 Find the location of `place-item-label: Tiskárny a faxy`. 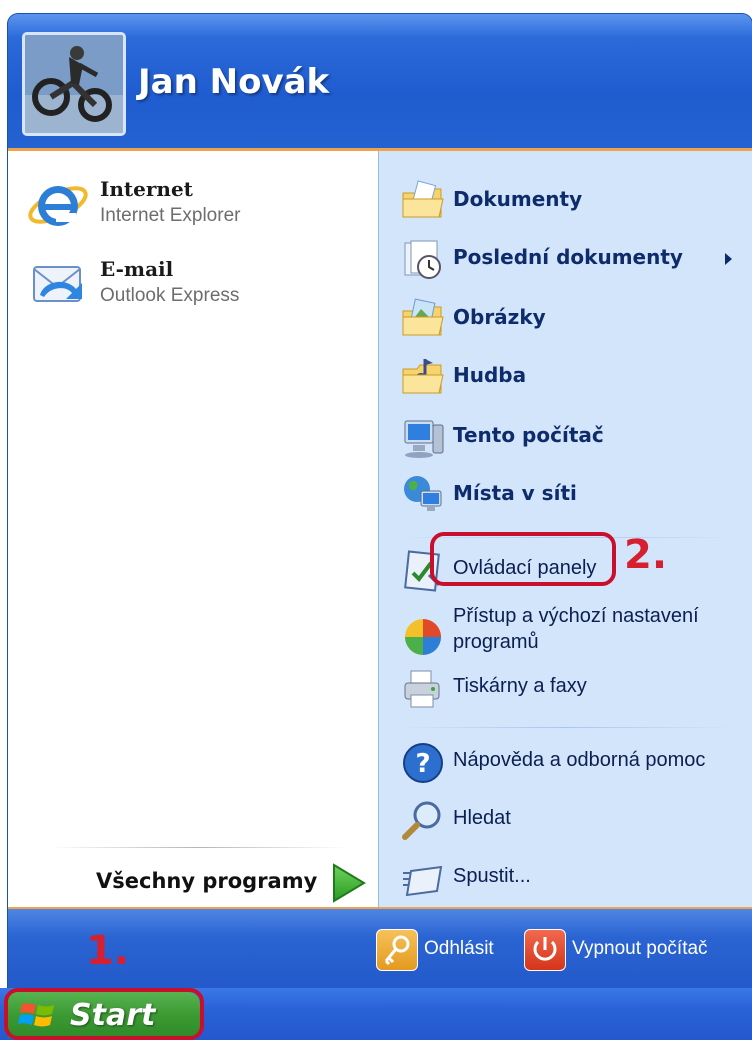

place-item-label: Tiskárny a faxy is located at coordinates (520, 686).